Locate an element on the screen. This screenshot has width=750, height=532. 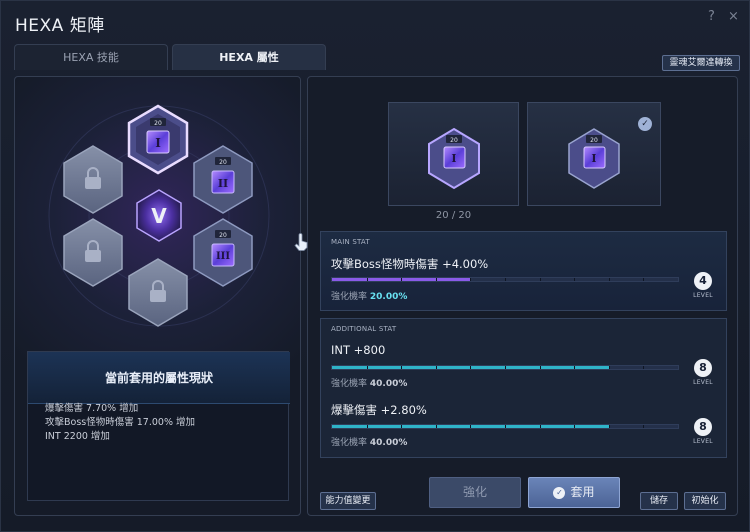
status-line: 攻擊Boss怪物時傷害 17.00% 增加 is located at coordinates (120, 422).